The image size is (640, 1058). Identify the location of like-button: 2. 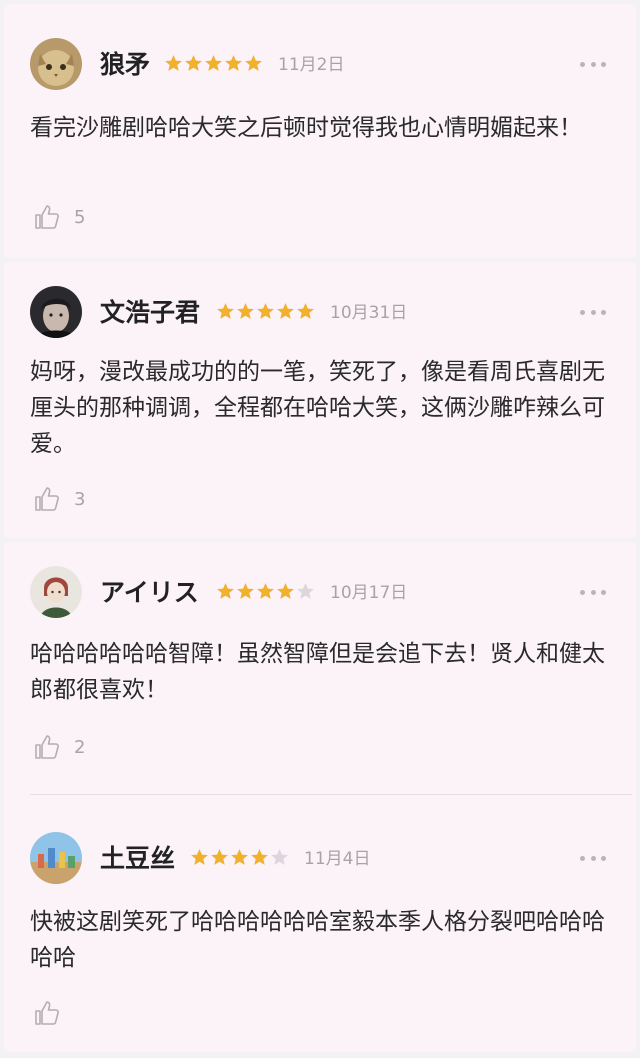
(59, 747).